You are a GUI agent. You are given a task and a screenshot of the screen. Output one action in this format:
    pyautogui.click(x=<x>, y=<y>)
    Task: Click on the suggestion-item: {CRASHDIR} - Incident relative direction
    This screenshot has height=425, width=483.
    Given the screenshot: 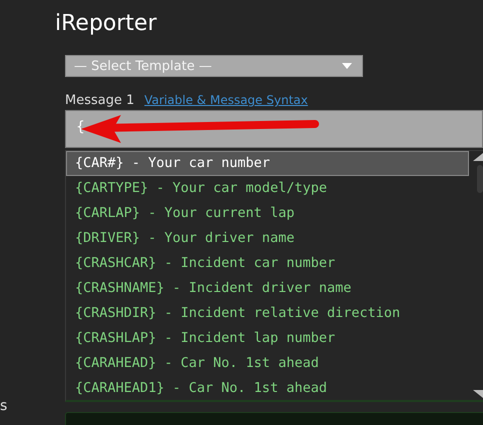 What is the action you would take?
    pyautogui.click(x=267, y=313)
    